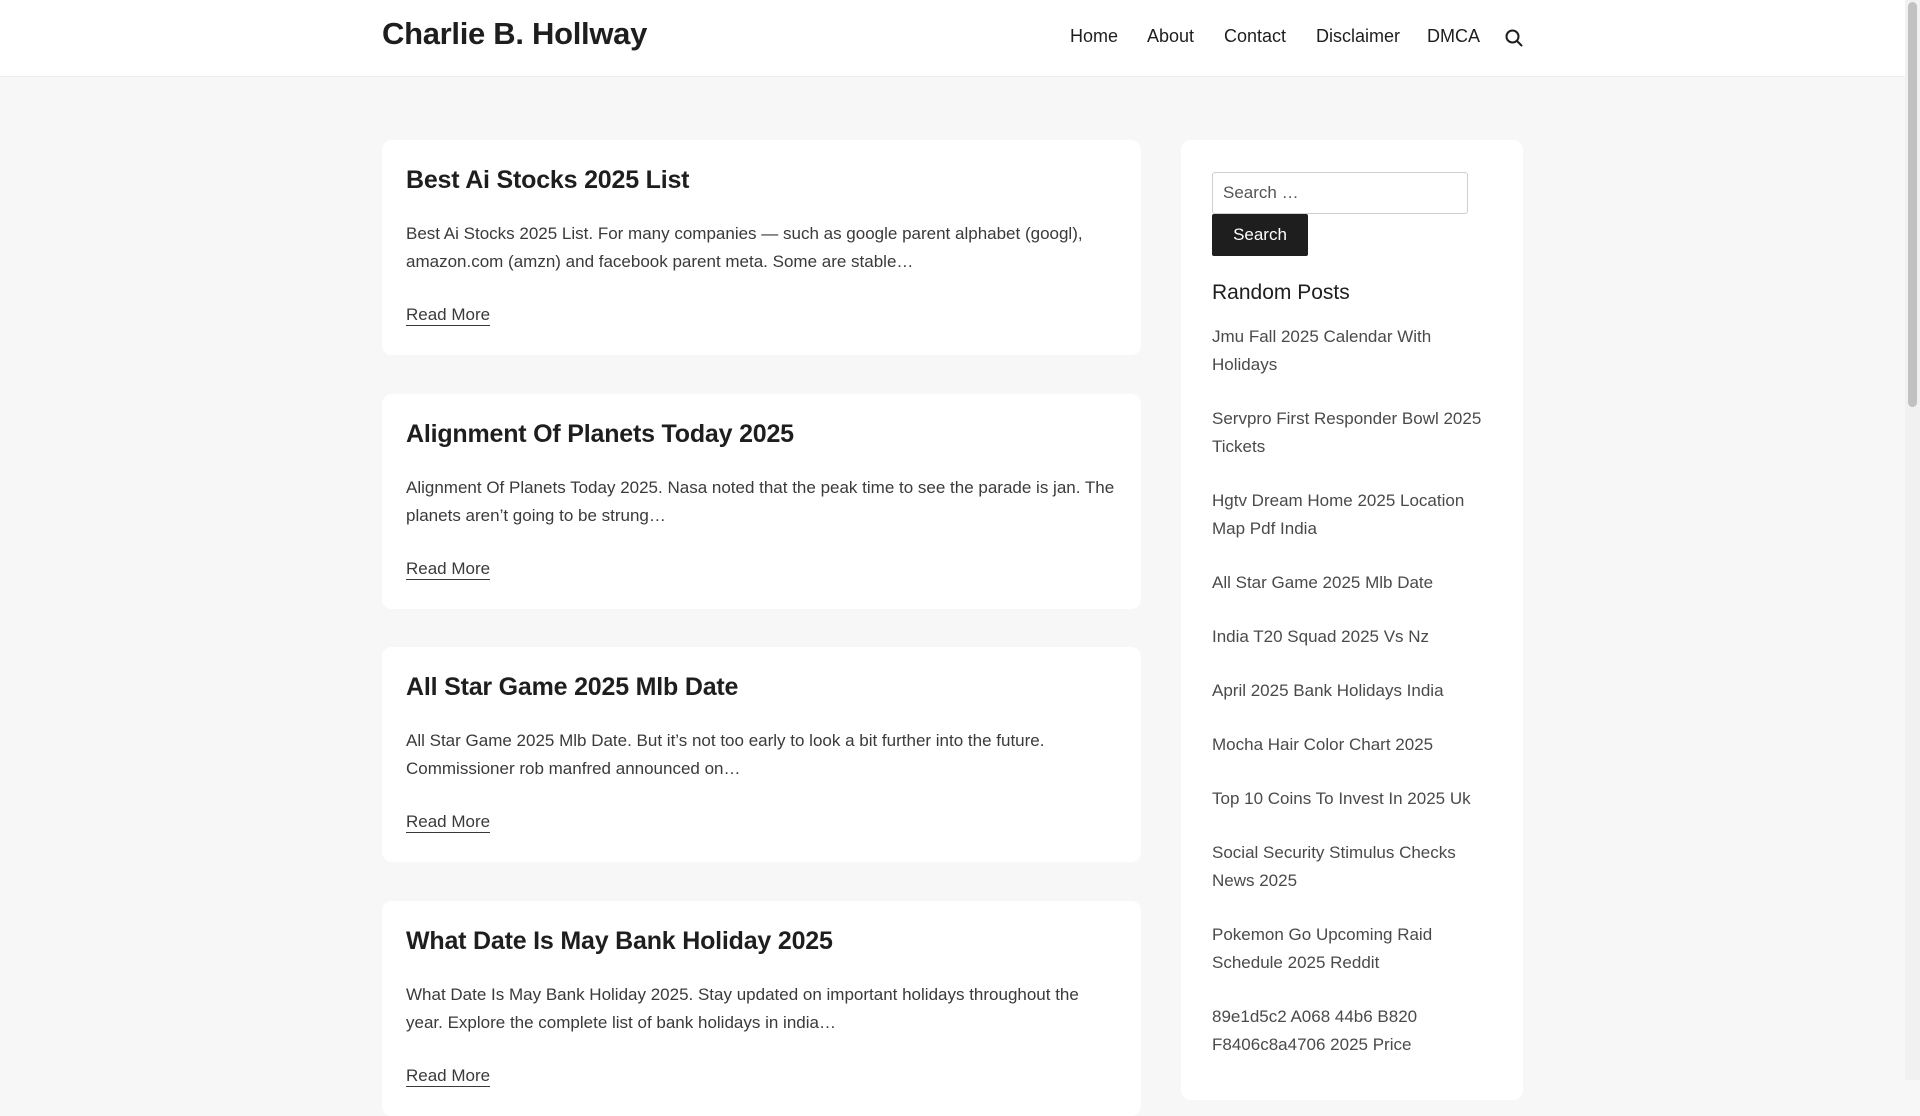 The width and height of the screenshot is (1920, 1116). Describe the element at coordinates (1281, 292) in the screenshot. I see `random-posts-title: Random Posts` at that location.